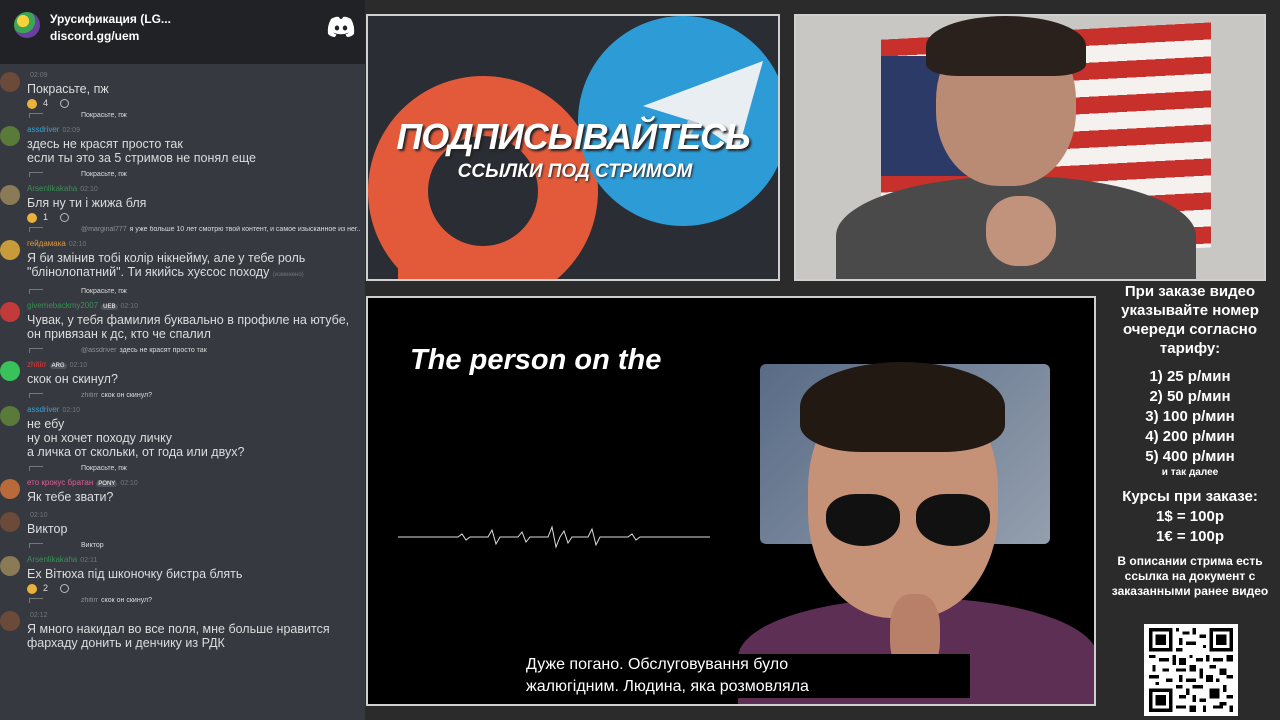 The height and width of the screenshot is (720, 1280). Describe the element at coordinates (87, 203) in the screenshot. I see `message-text: Бля ну ти і жижа бля` at that location.